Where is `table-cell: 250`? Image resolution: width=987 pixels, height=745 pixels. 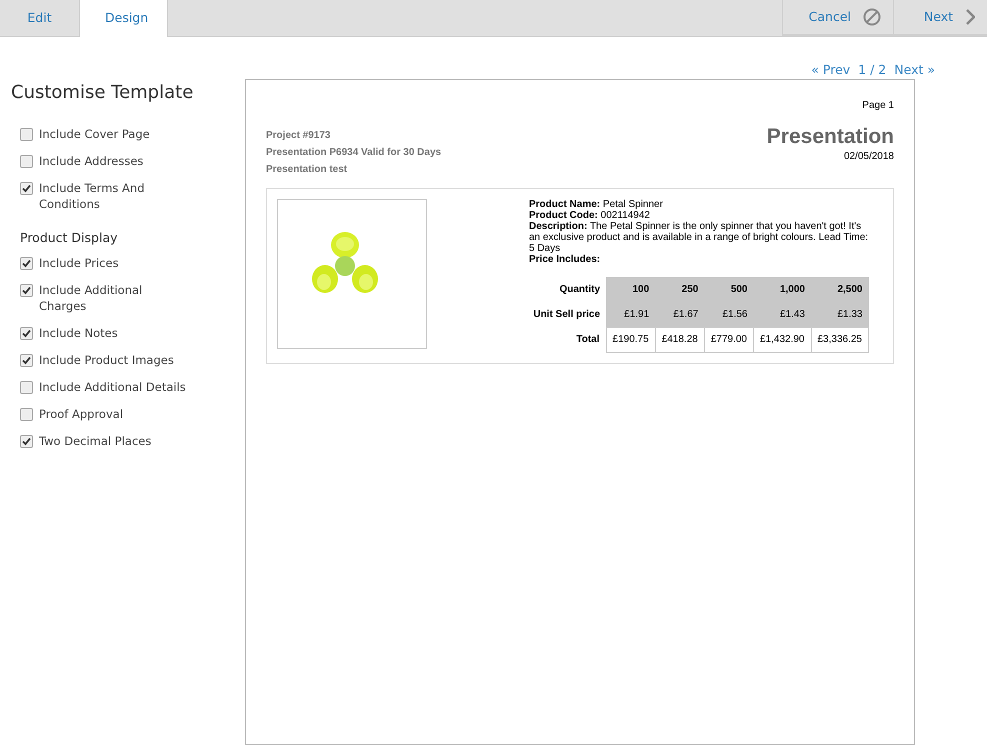
table-cell: 250 is located at coordinates (679, 289).